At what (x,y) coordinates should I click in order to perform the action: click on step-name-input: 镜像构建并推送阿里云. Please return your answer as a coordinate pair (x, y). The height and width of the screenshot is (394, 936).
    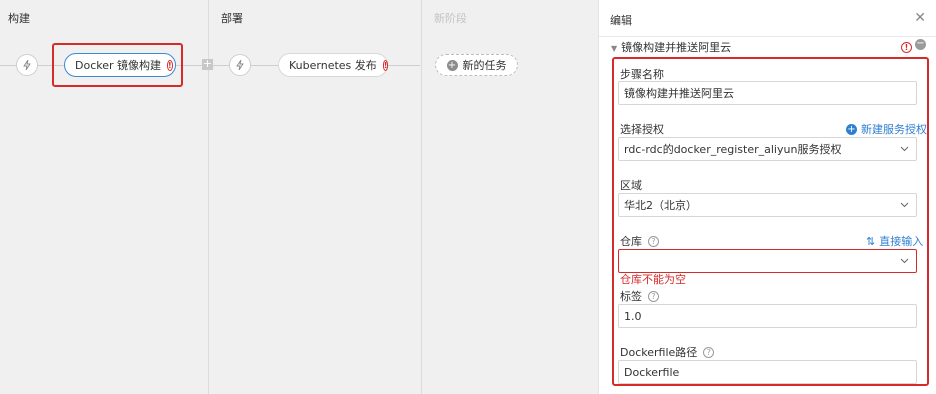
    Looking at the image, I should click on (767, 93).